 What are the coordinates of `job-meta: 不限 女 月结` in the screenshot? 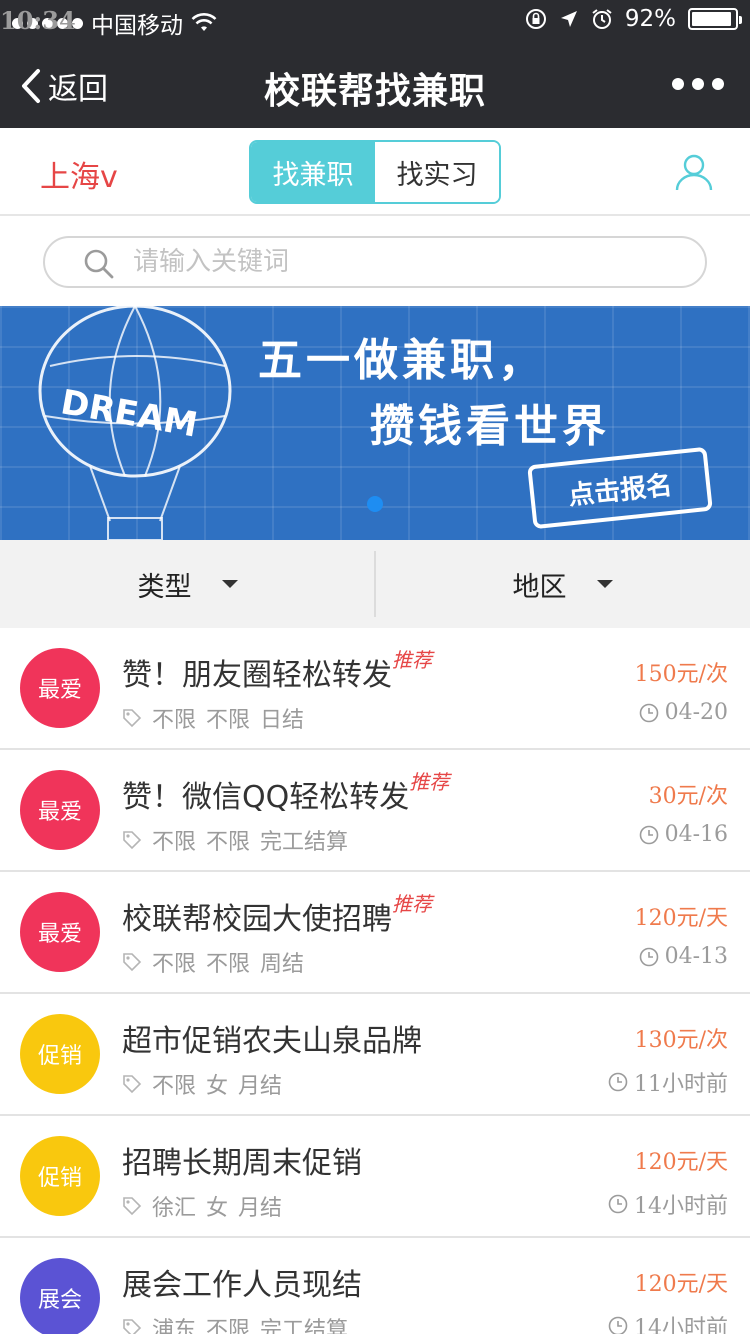 It's located at (202, 1084).